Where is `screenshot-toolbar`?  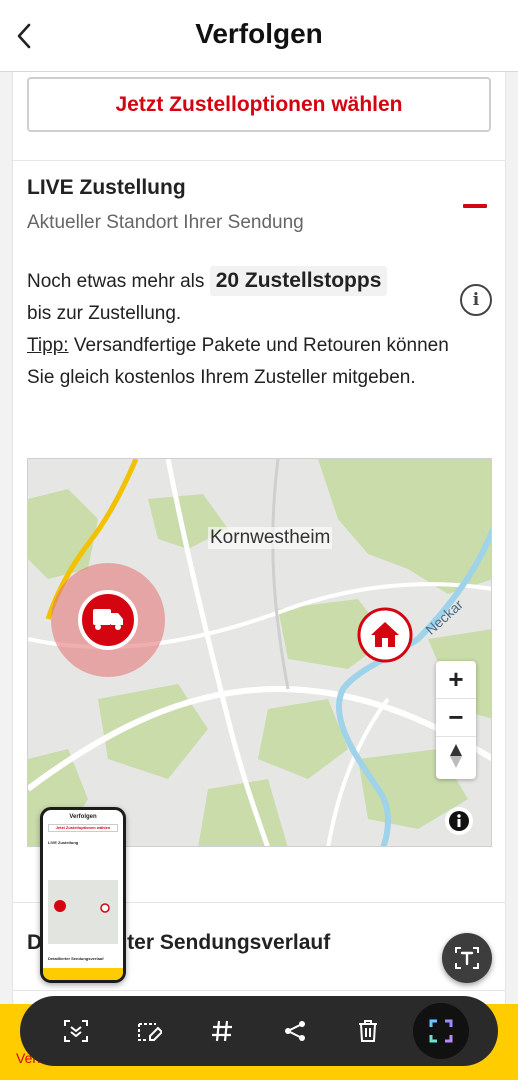 screenshot-toolbar is located at coordinates (259, 1031).